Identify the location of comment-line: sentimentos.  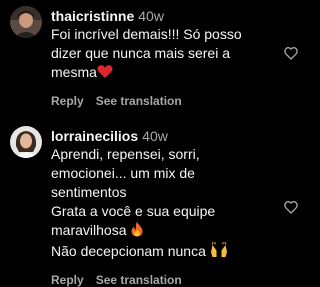
(89, 192).